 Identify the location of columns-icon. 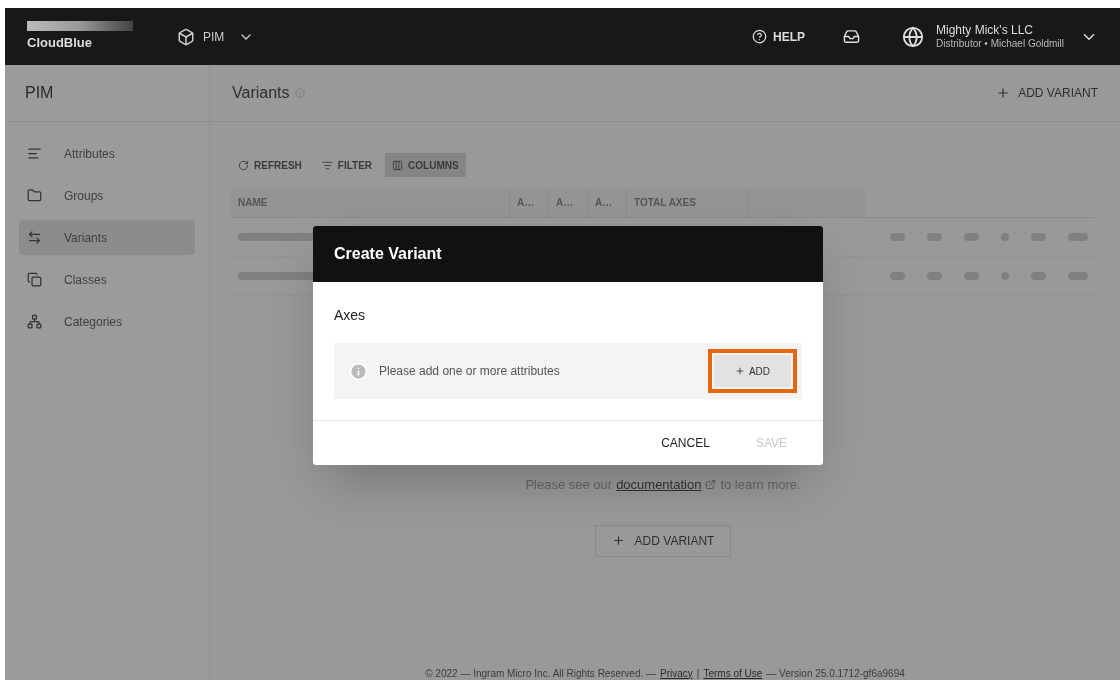
(398, 165).